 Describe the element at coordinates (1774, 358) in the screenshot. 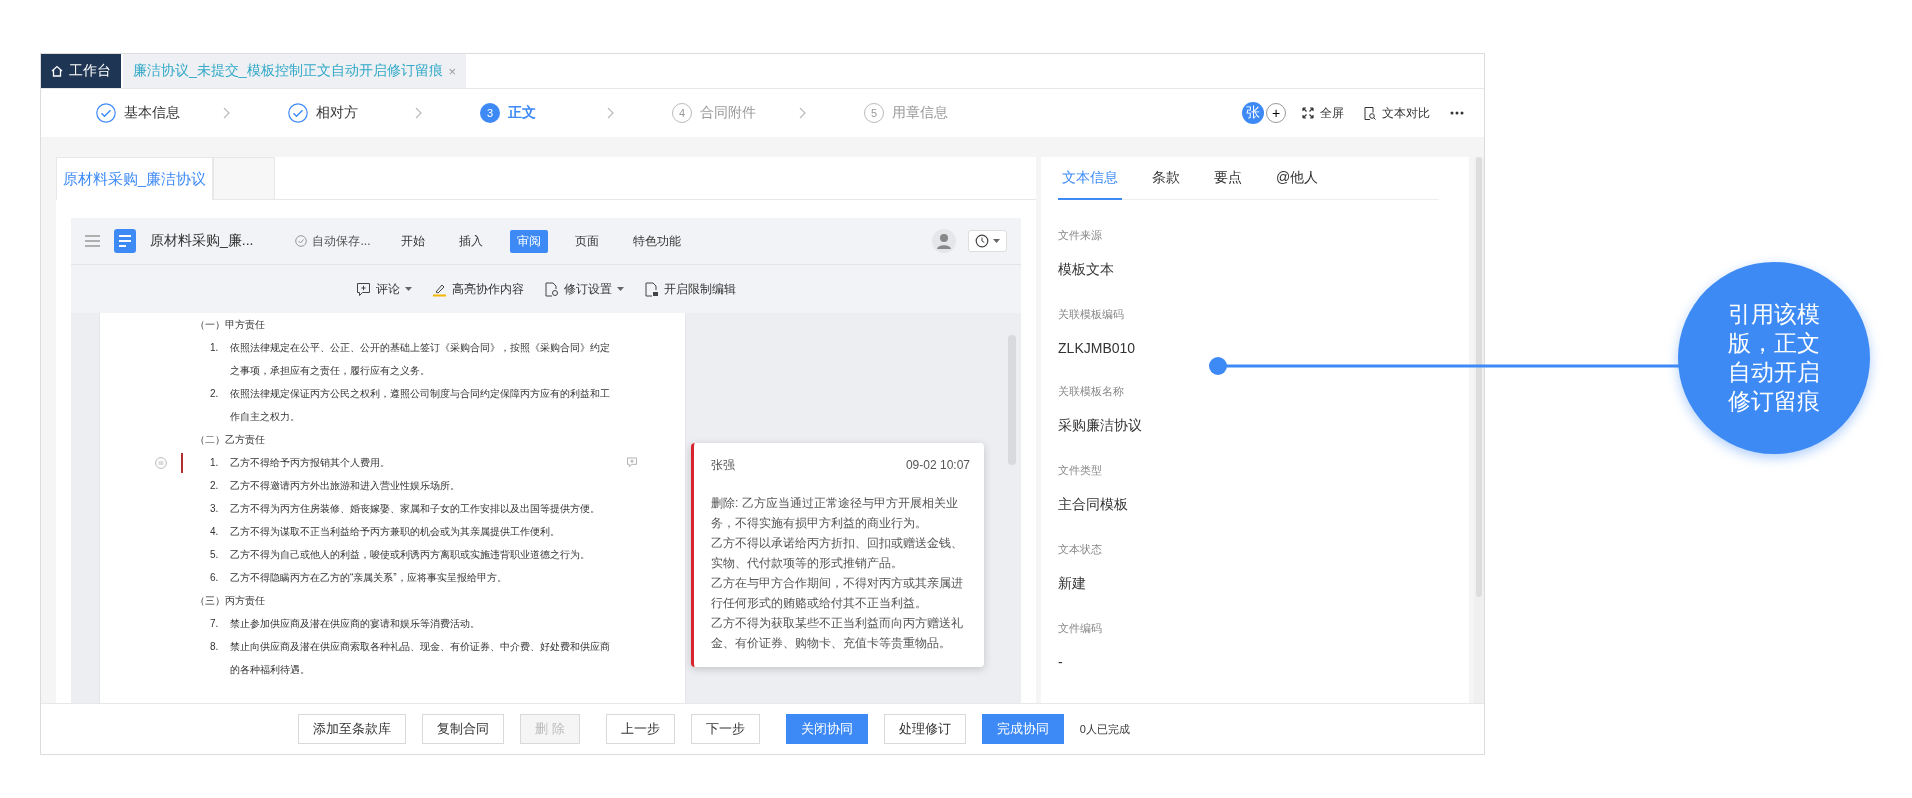

I see `callout-bubble: 引用该模版，正文自动开启修订留痕` at that location.